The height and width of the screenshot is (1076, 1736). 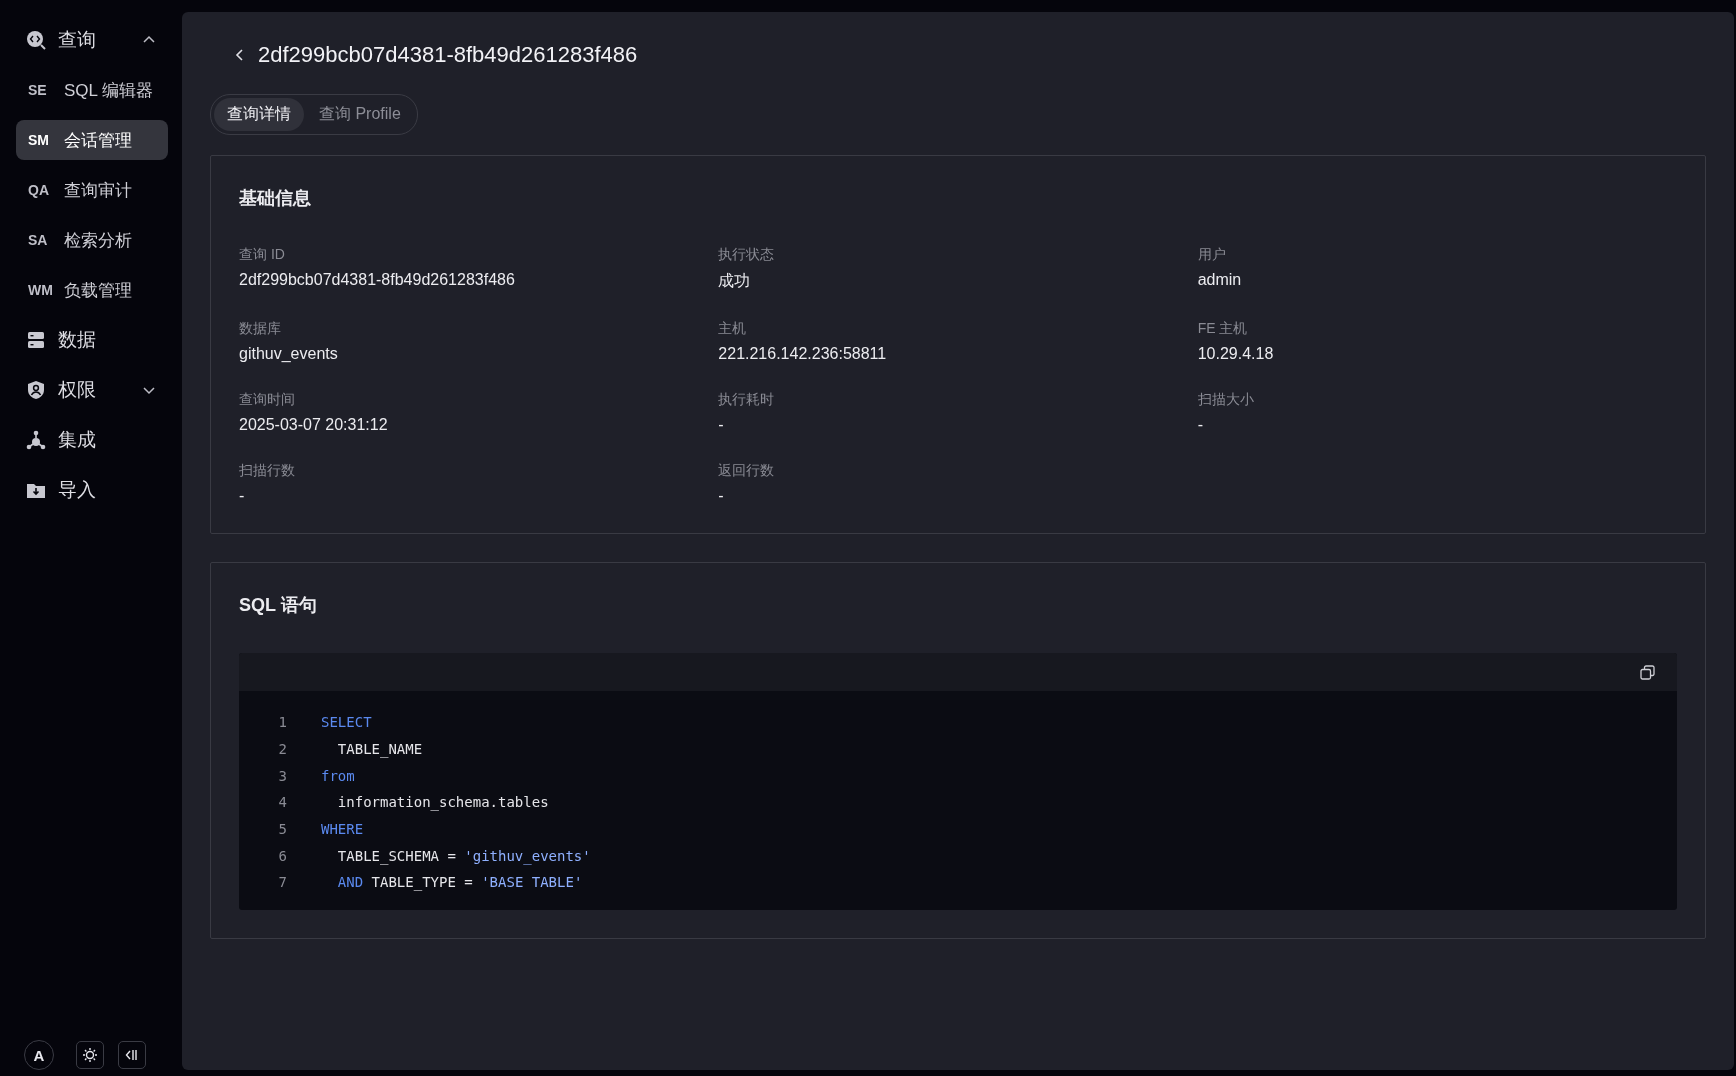 I want to click on code-line: WHERE, so click(x=342, y=829).